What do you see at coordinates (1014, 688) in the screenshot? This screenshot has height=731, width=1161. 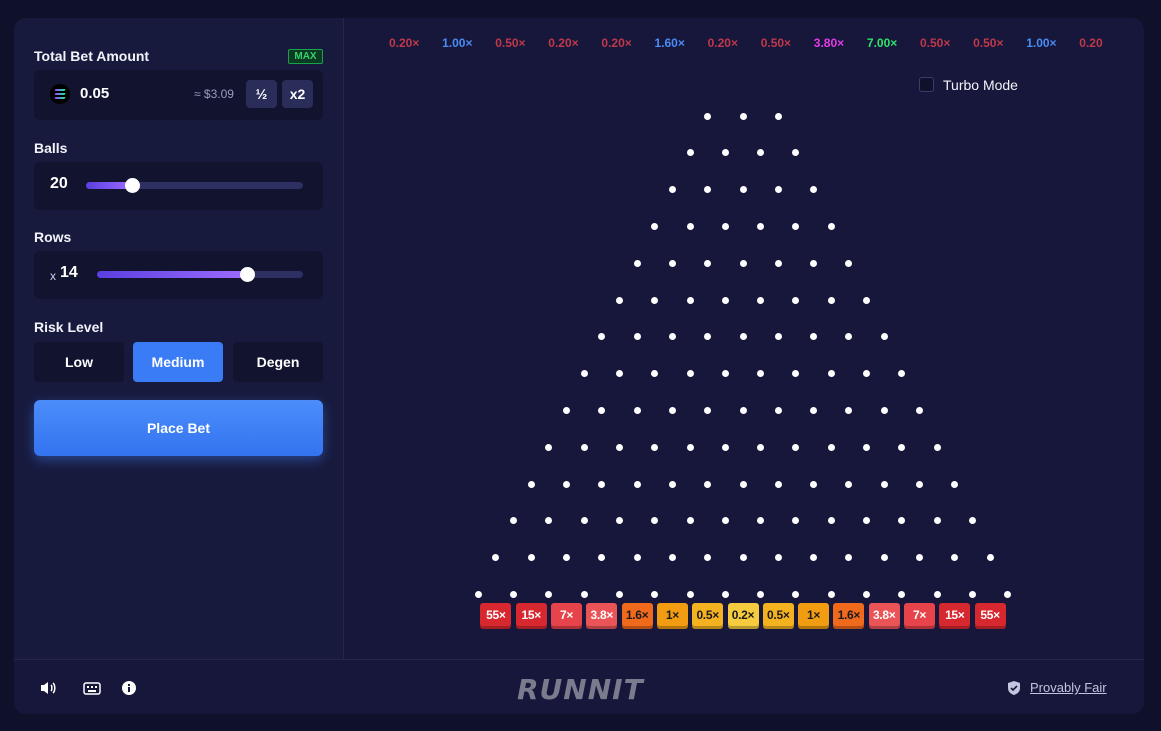 I see `shield-check-icon` at bounding box center [1014, 688].